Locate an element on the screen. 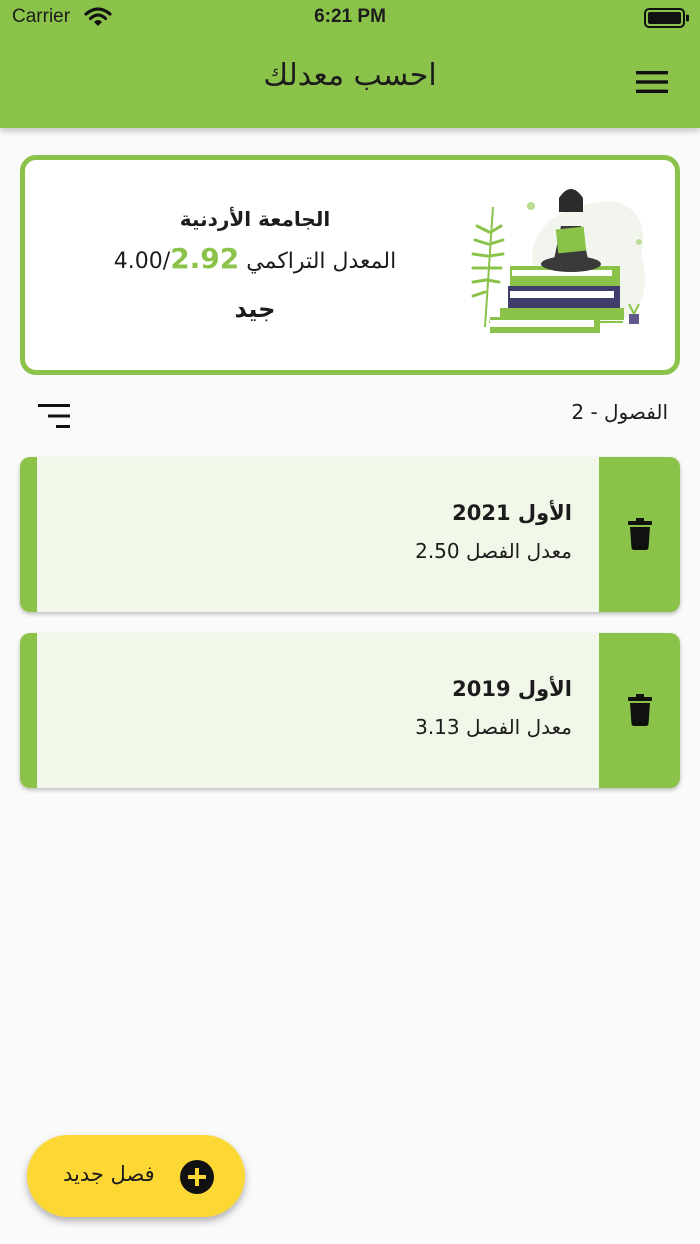 This screenshot has height=1244, width=700. new-semester-button: فصل جديد is located at coordinates (136, 1176).